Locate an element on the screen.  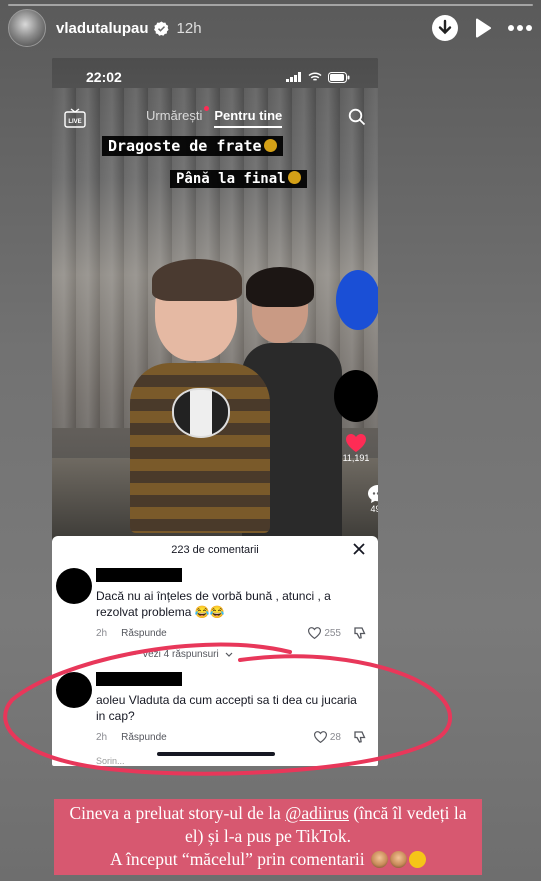
story-progress-bar is located at coordinates (270, 5).